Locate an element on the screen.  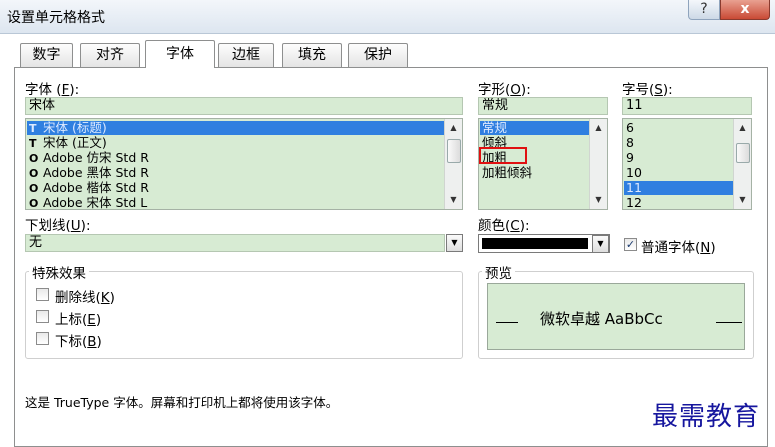
color-swatch is located at coordinates (535, 243).